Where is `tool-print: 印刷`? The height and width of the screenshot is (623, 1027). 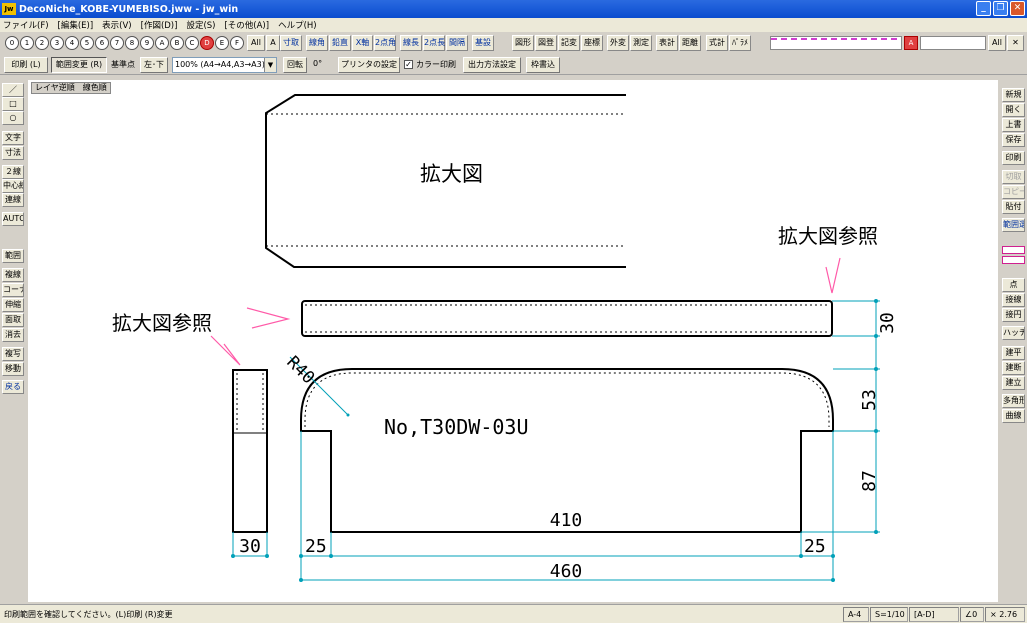 tool-print: 印刷 is located at coordinates (1013, 158).